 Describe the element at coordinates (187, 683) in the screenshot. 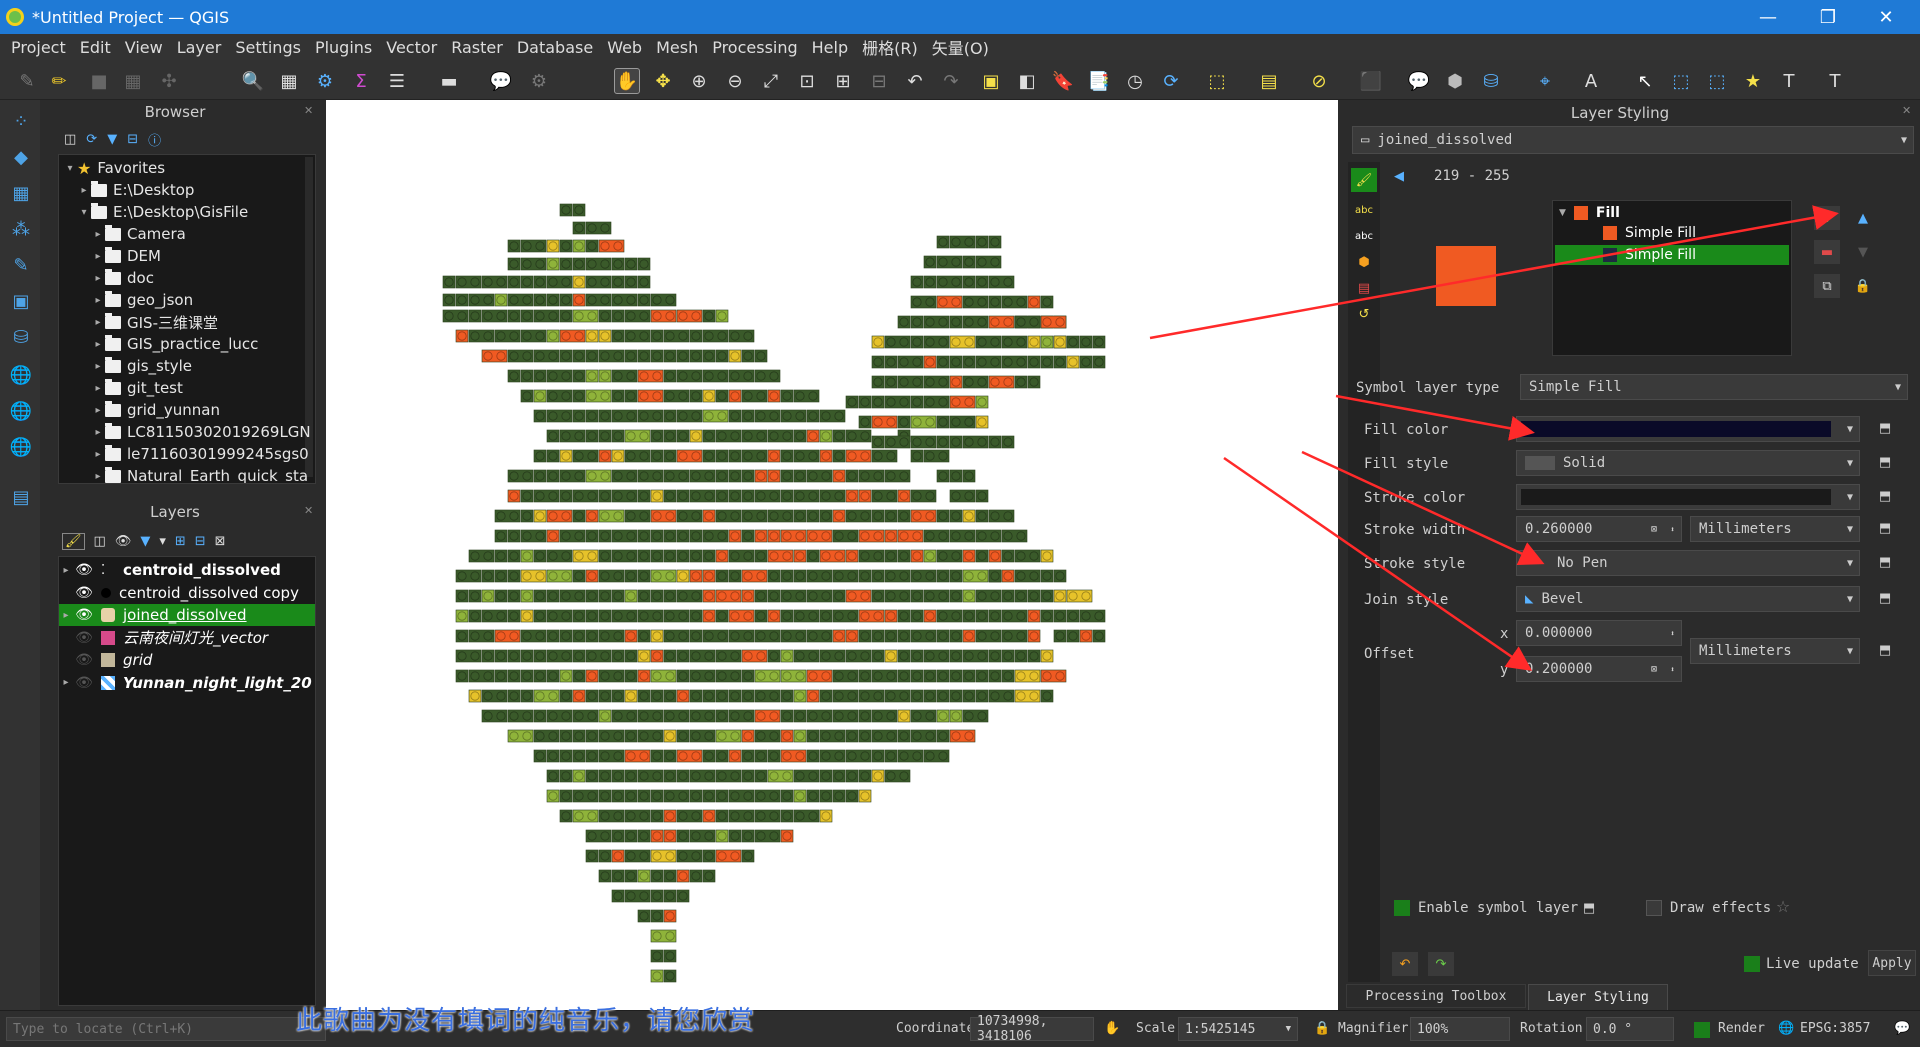

I see `layer-item: ▸ 👁 Yunnan_night_light_20` at that location.